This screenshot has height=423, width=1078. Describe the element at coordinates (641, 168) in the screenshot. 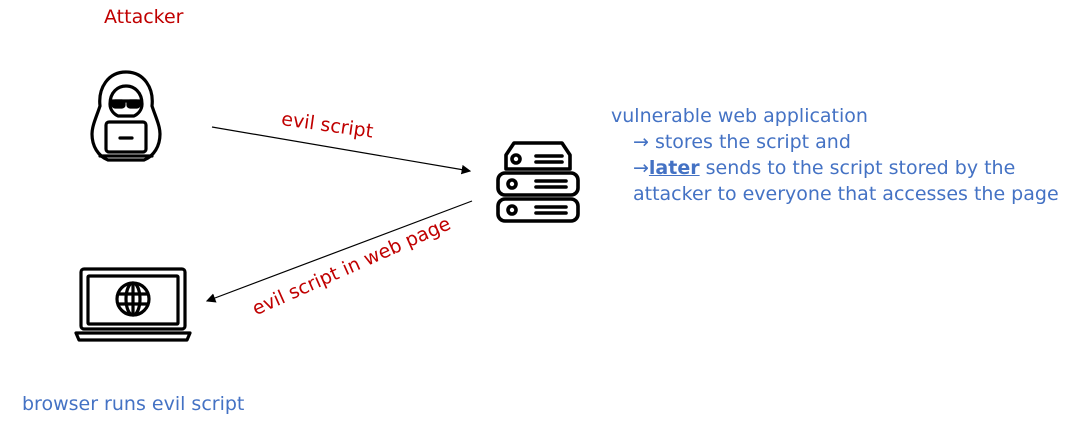

I see `arrow-prefix: →` at that location.